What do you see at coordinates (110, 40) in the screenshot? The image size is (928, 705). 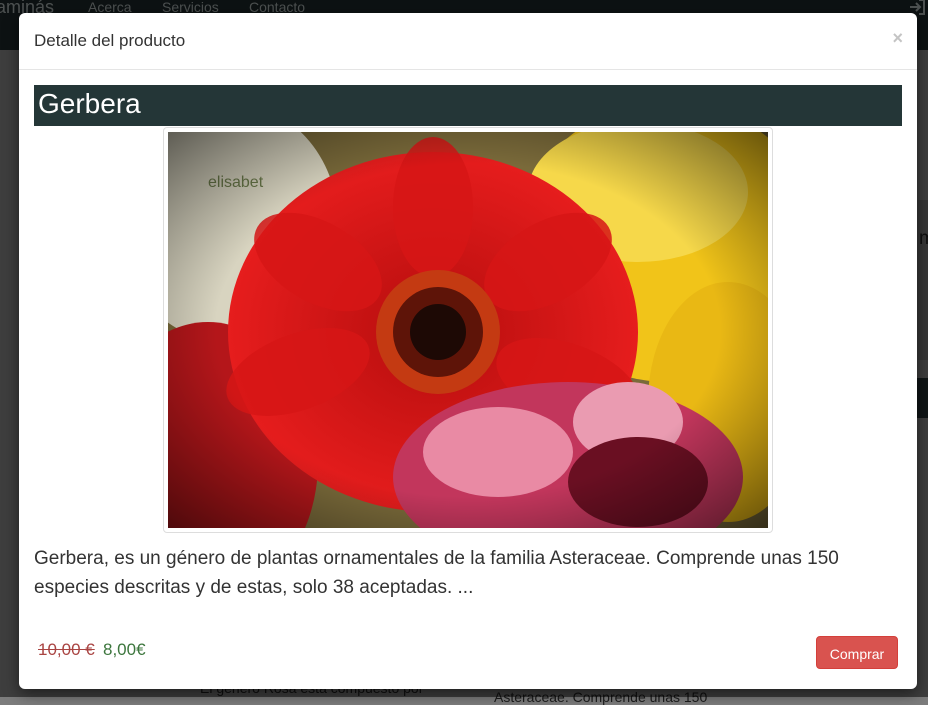 I see `modal-title: Detalle del producto` at bounding box center [110, 40].